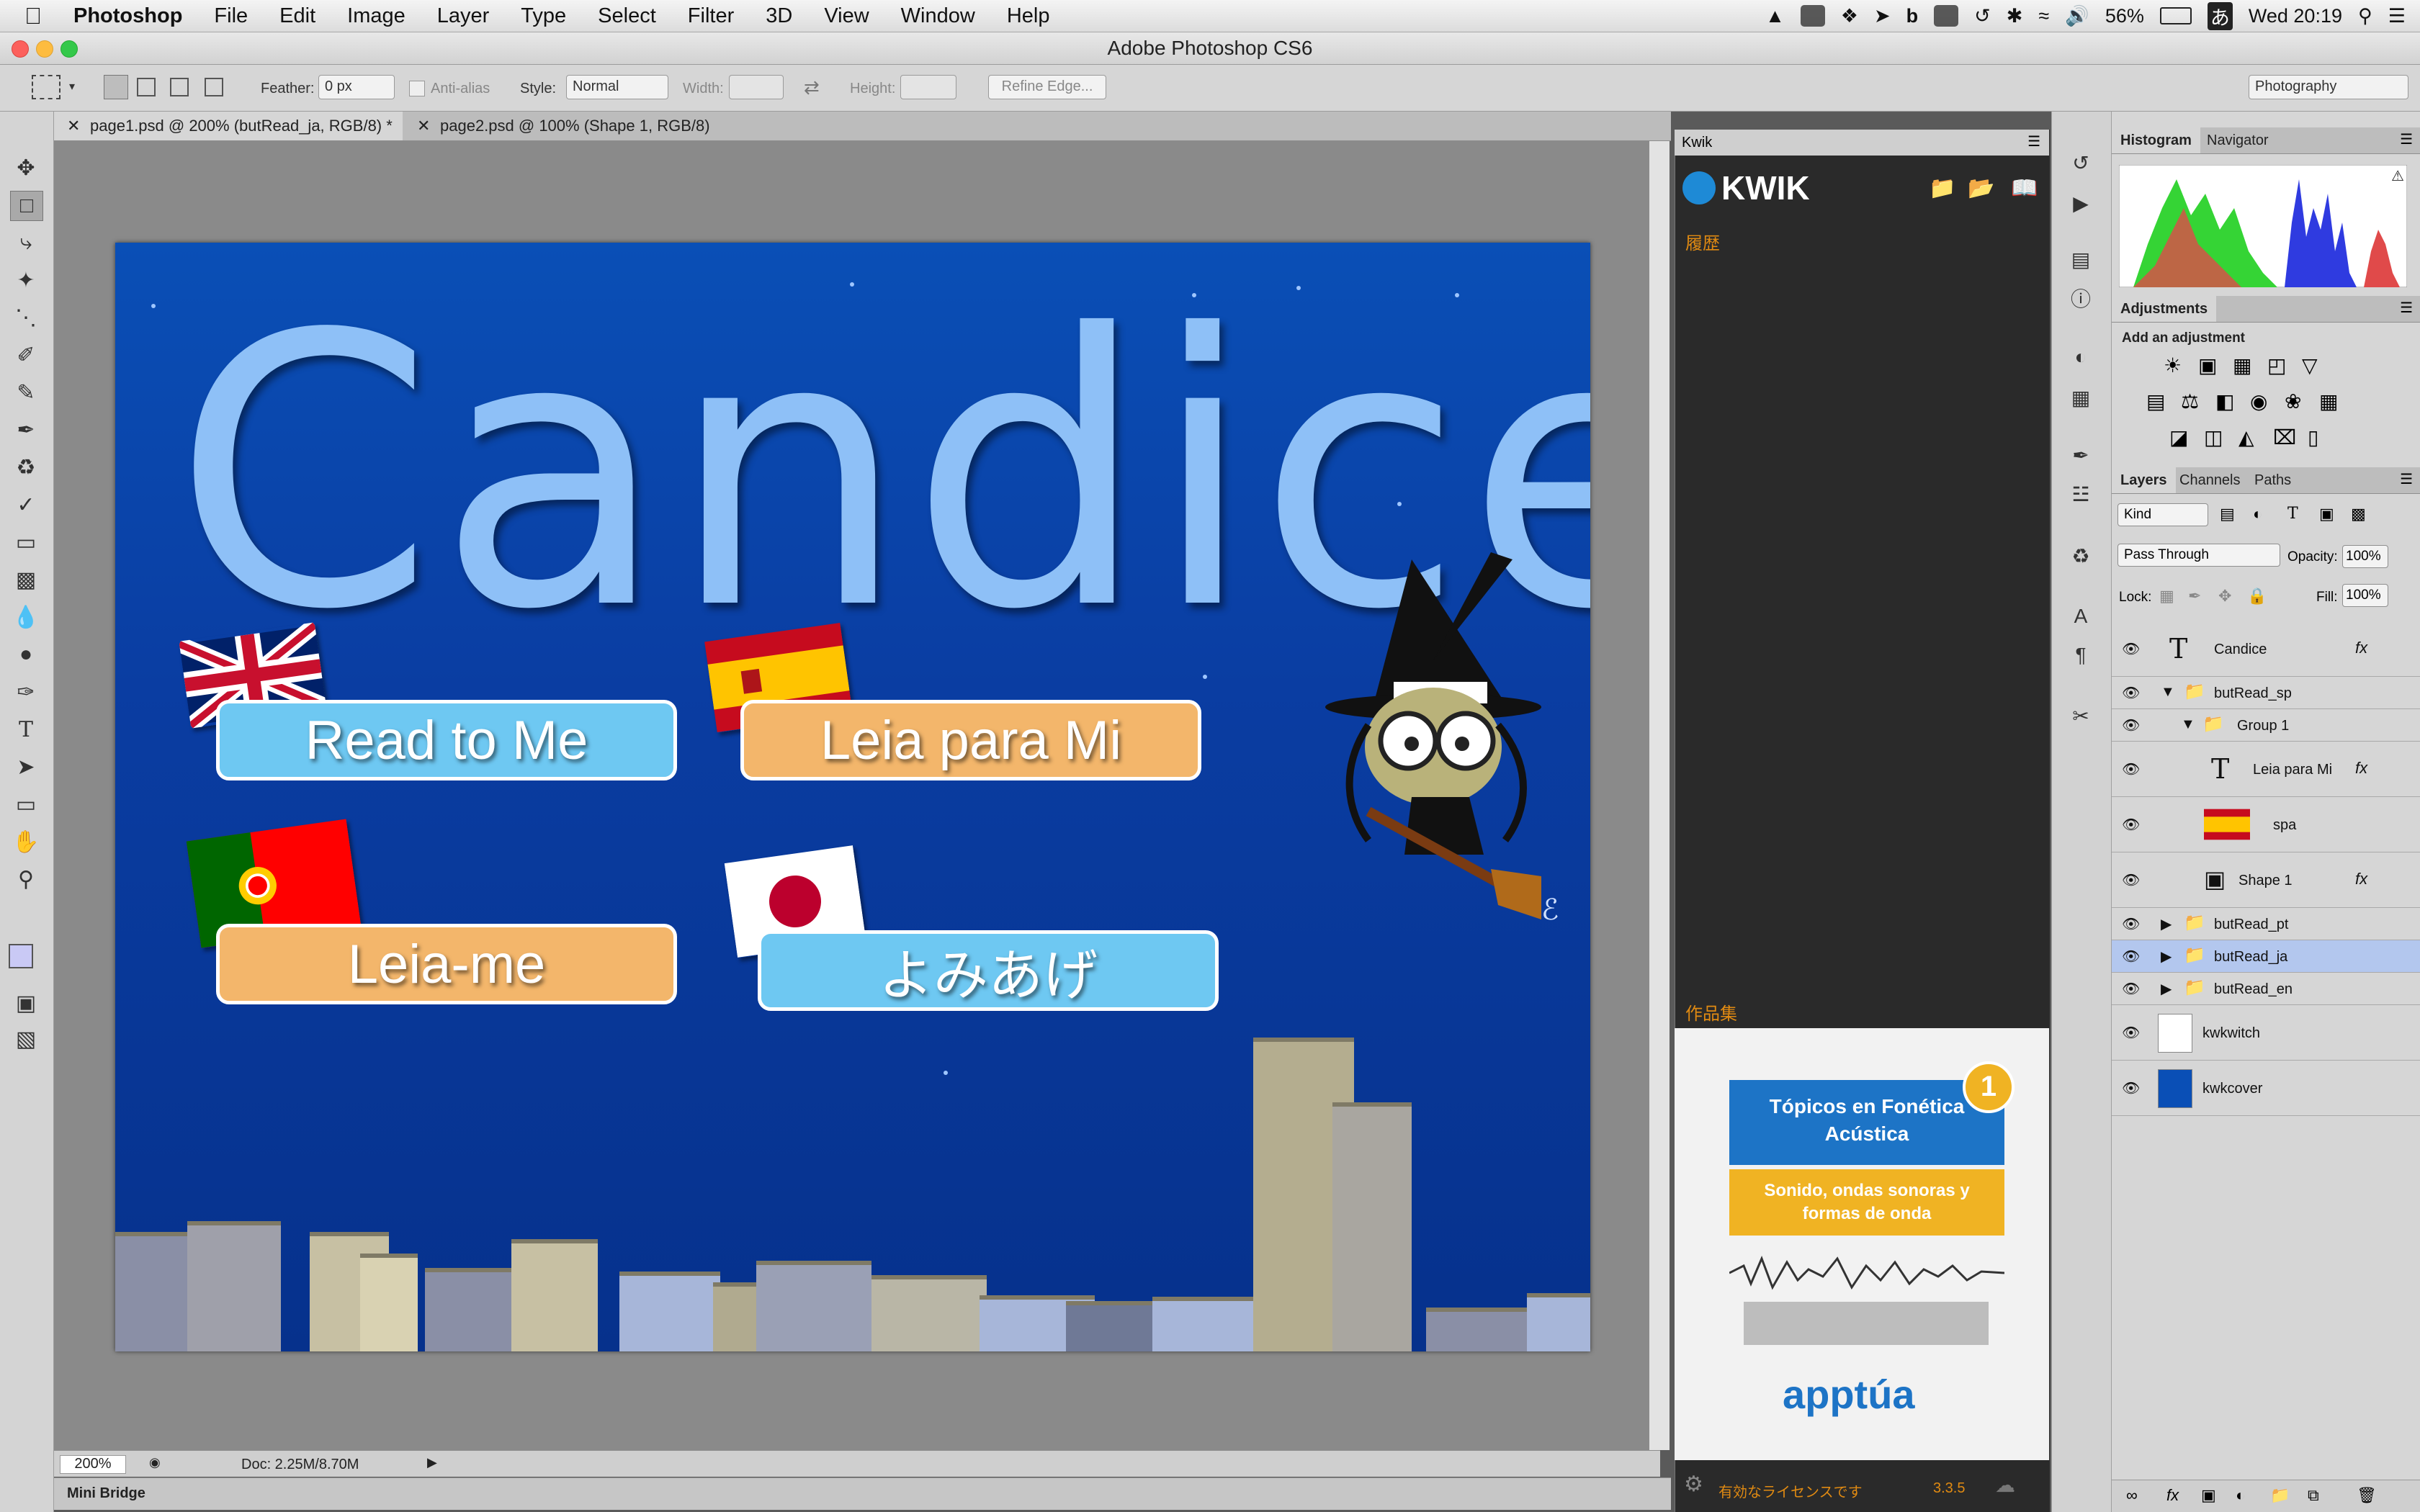 Image resolution: width=2420 pixels, height=1512 pixels. I want to click on layer-row-shape-1: 👁 ▣ Shape 1 fx, so click(2266, 880).